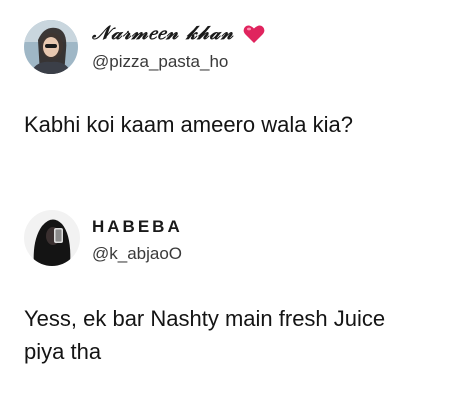  I want to click on user-handle: @pizza_pasta_ho, so click(160, 62).